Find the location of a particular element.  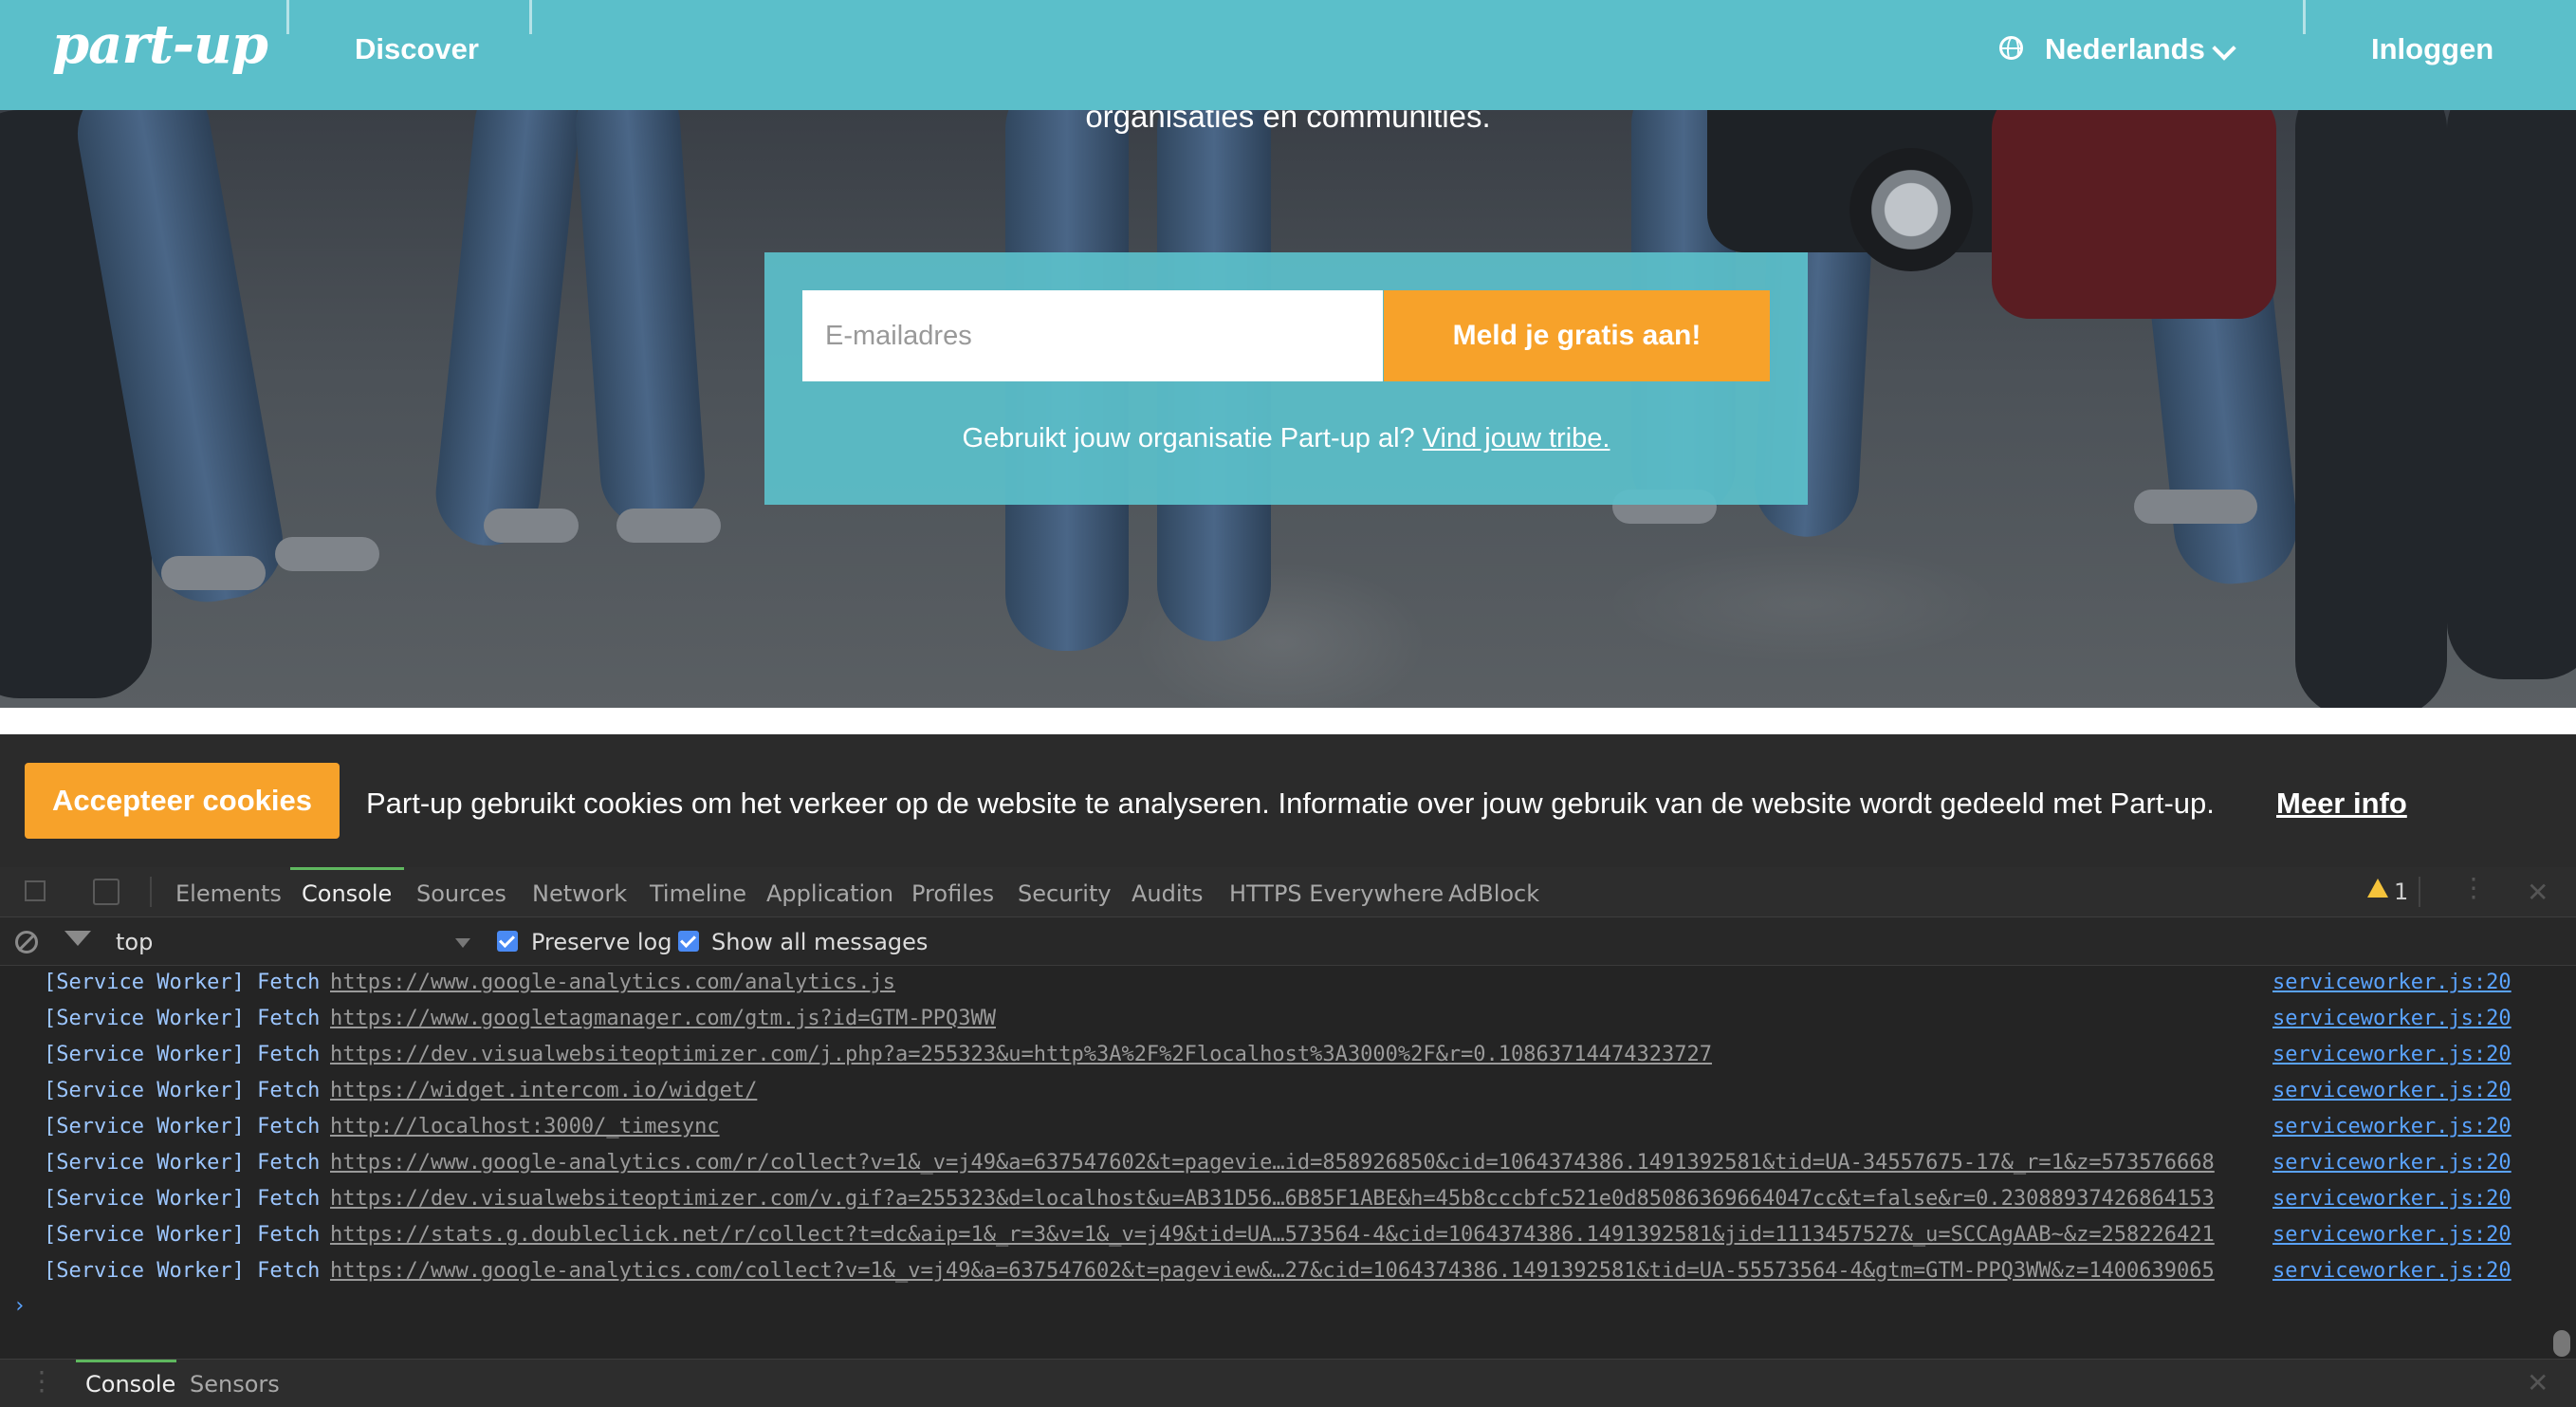

console-scrollbar is located at coordinates (2561, 1343).